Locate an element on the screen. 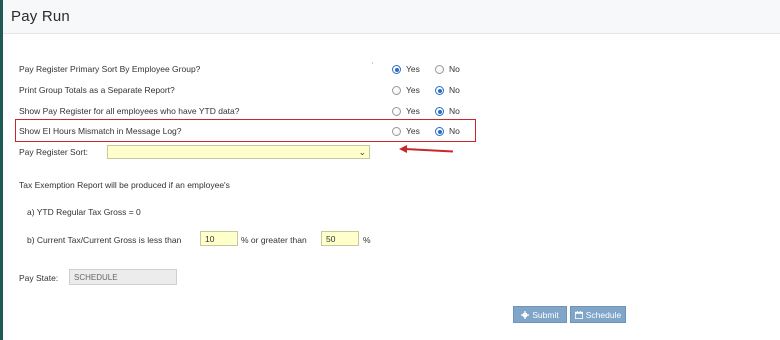  calendar-icon is located at coordinates (578, 314).